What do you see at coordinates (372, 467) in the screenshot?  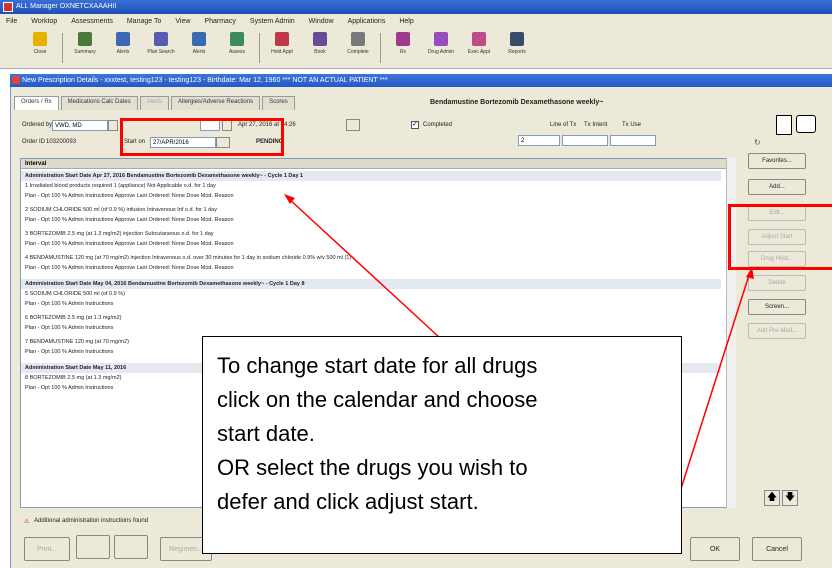 I see `callout-line-4: OR select the drugs you wish to` at bounding box center [372, 467].